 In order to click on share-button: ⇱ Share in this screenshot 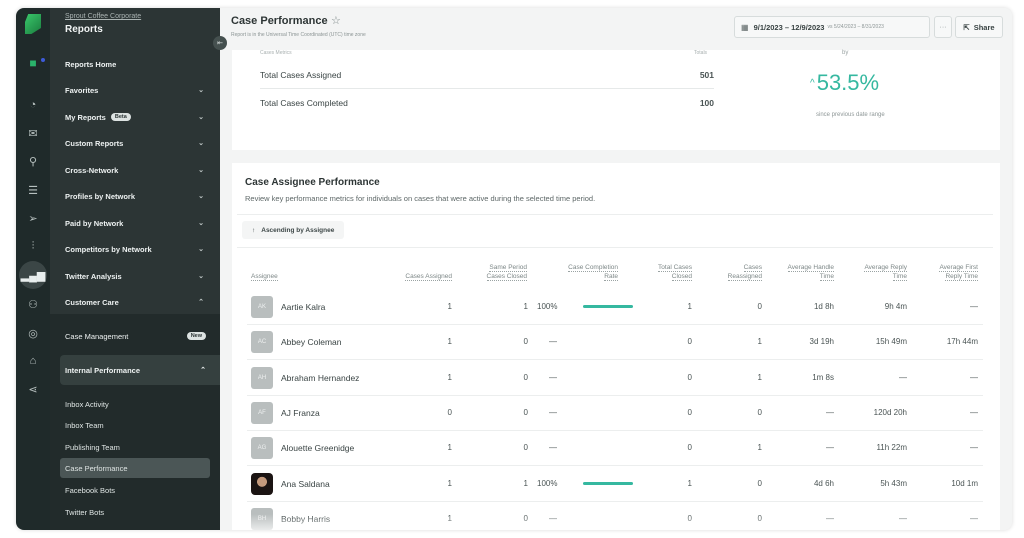, I will do `click(979, 27)`.